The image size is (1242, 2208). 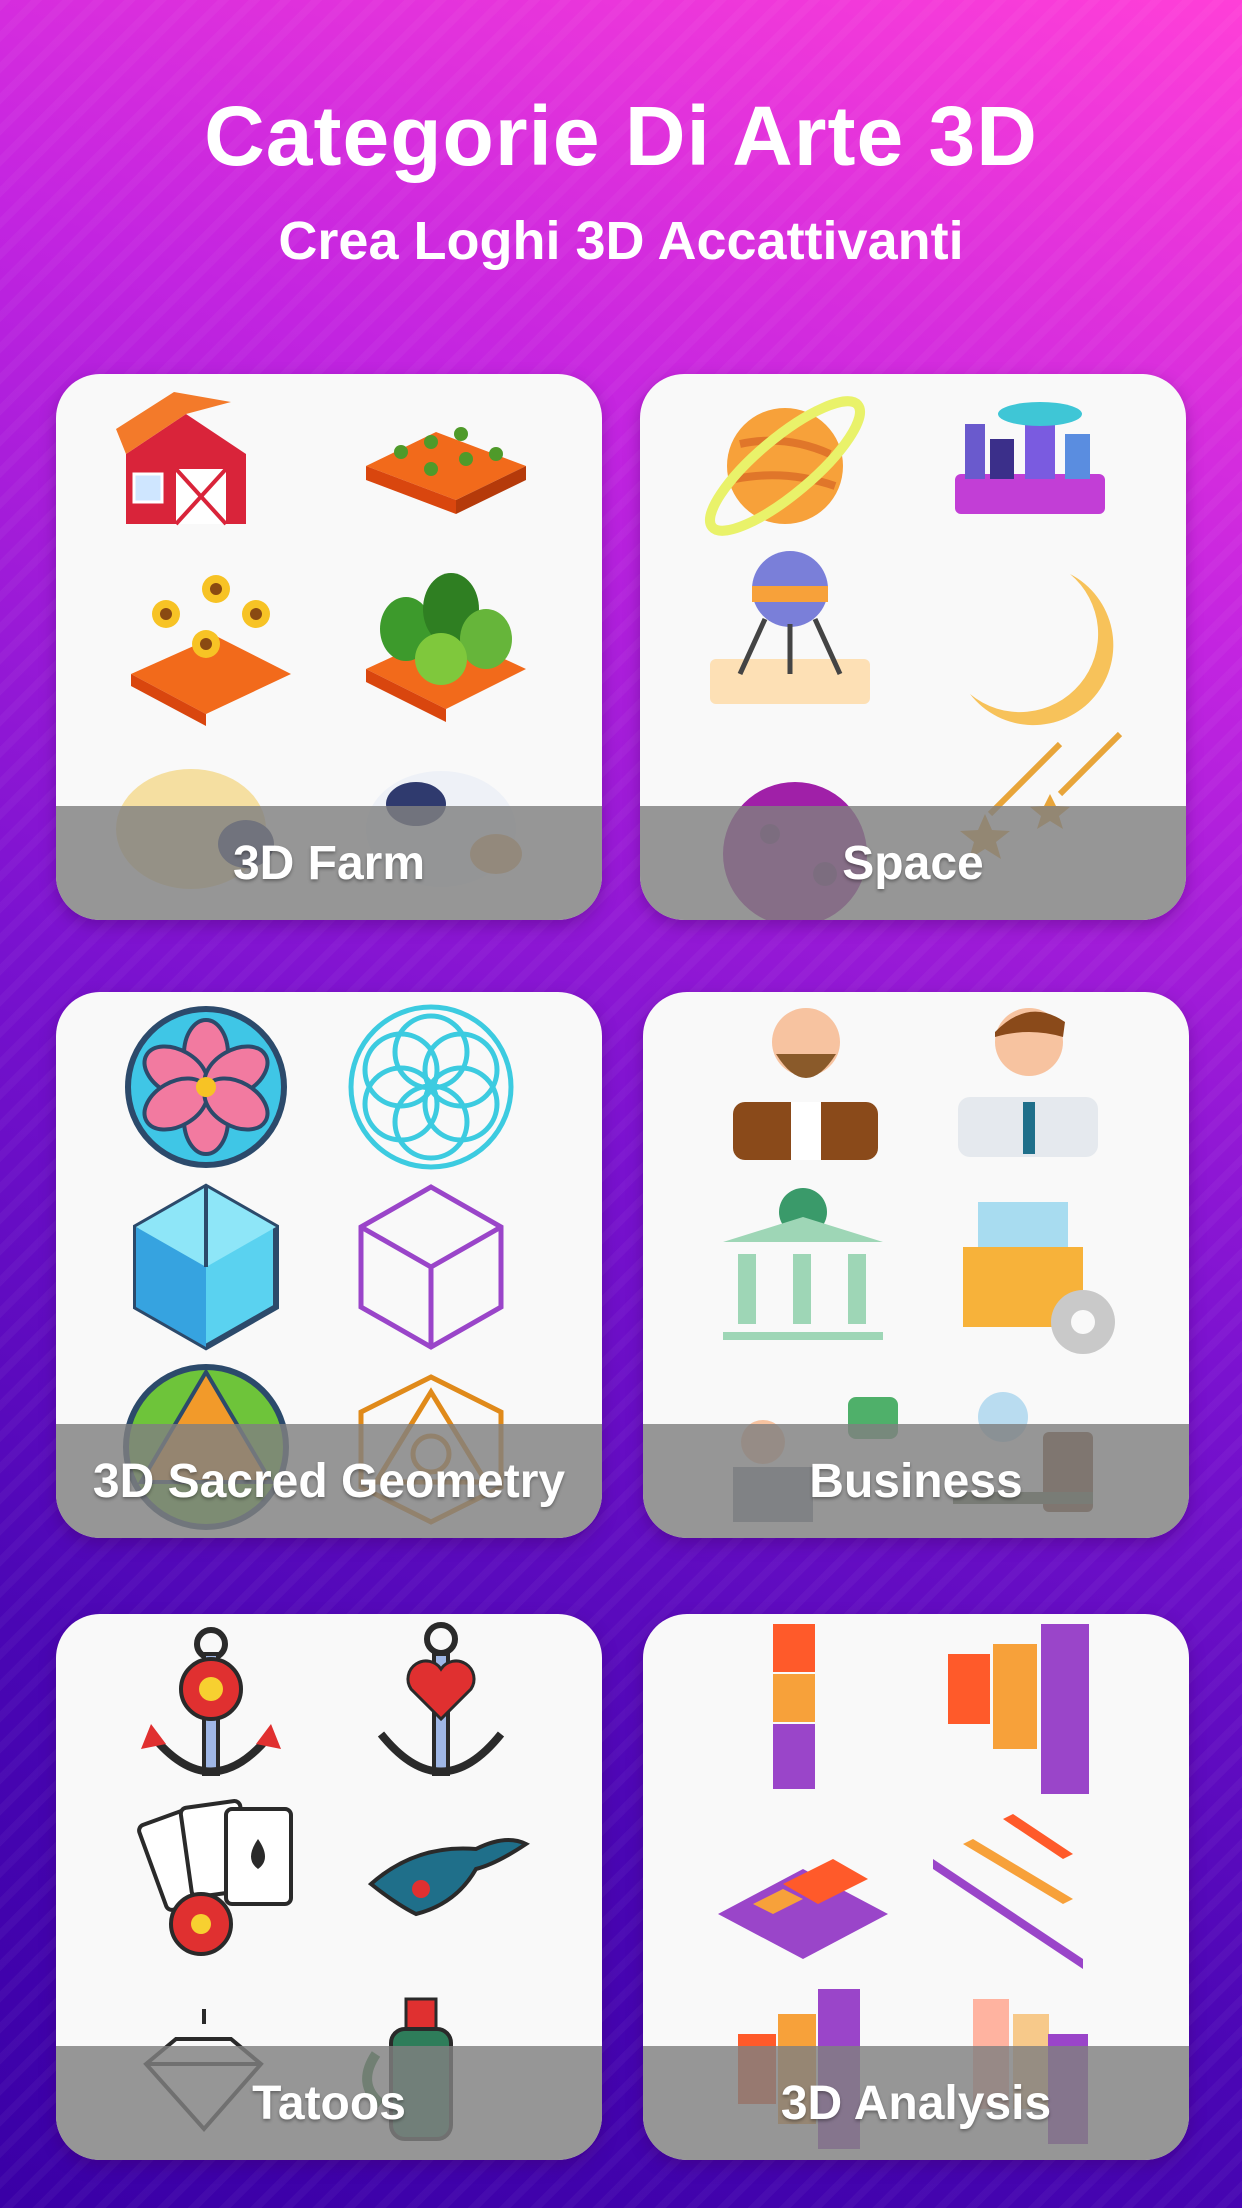 I want to click on planet-icon, so click(x=785, y=466).